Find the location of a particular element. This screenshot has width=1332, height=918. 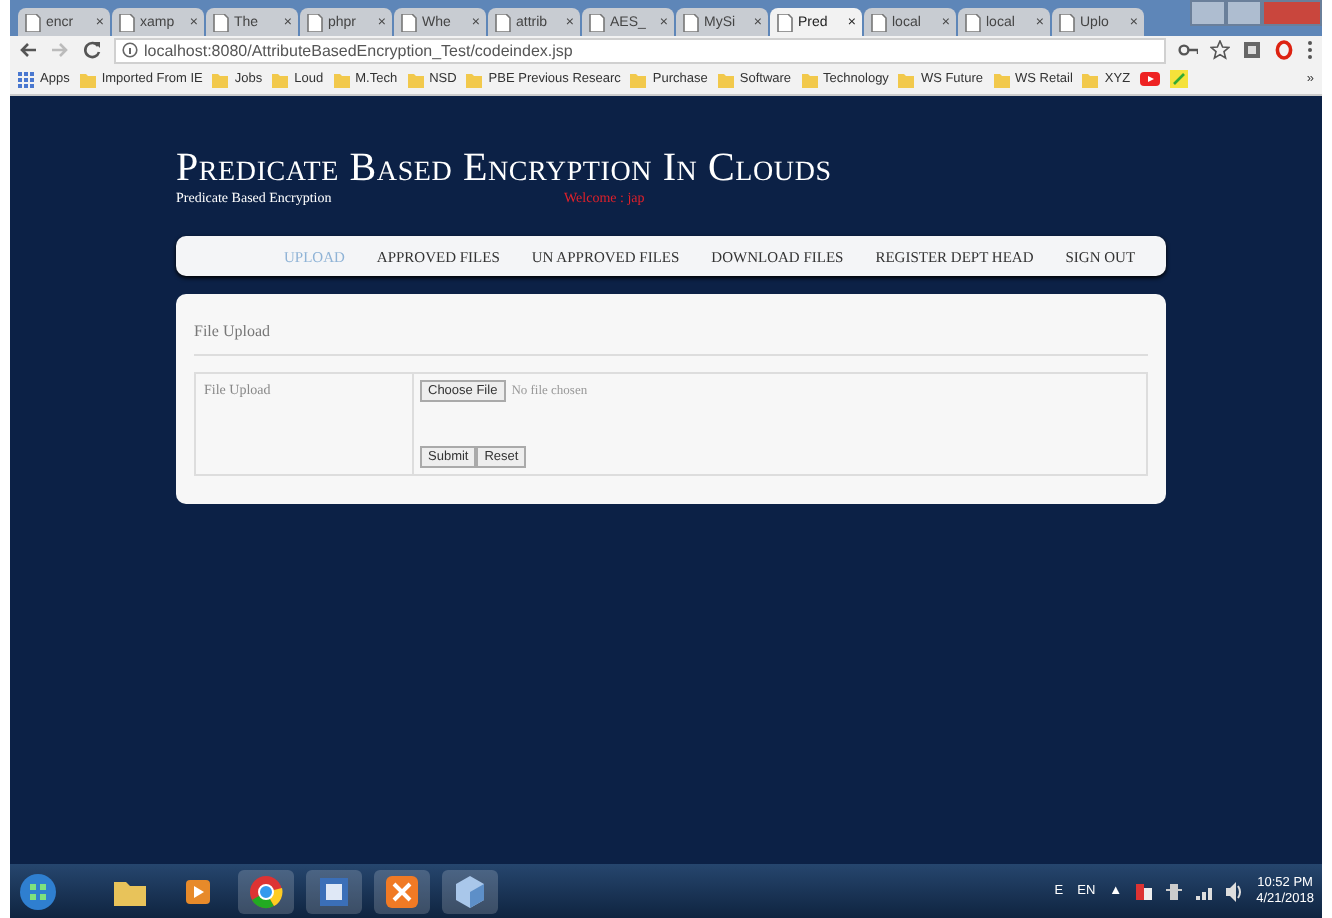

back-icon is located at coordinates (28, 50).